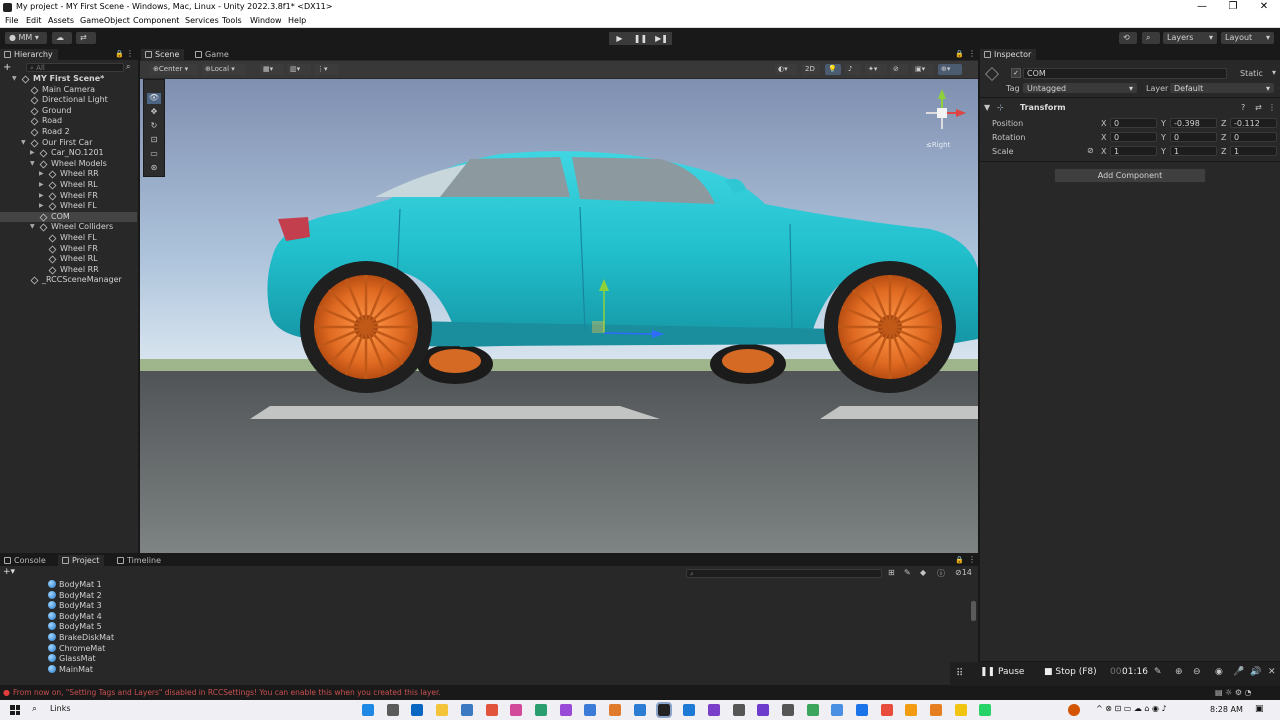  What do you see at coordinates (68, 185) in the screenshot?
I see `hierarchy-item: ▶ Wheel RL` at bounding box center [68, 185].